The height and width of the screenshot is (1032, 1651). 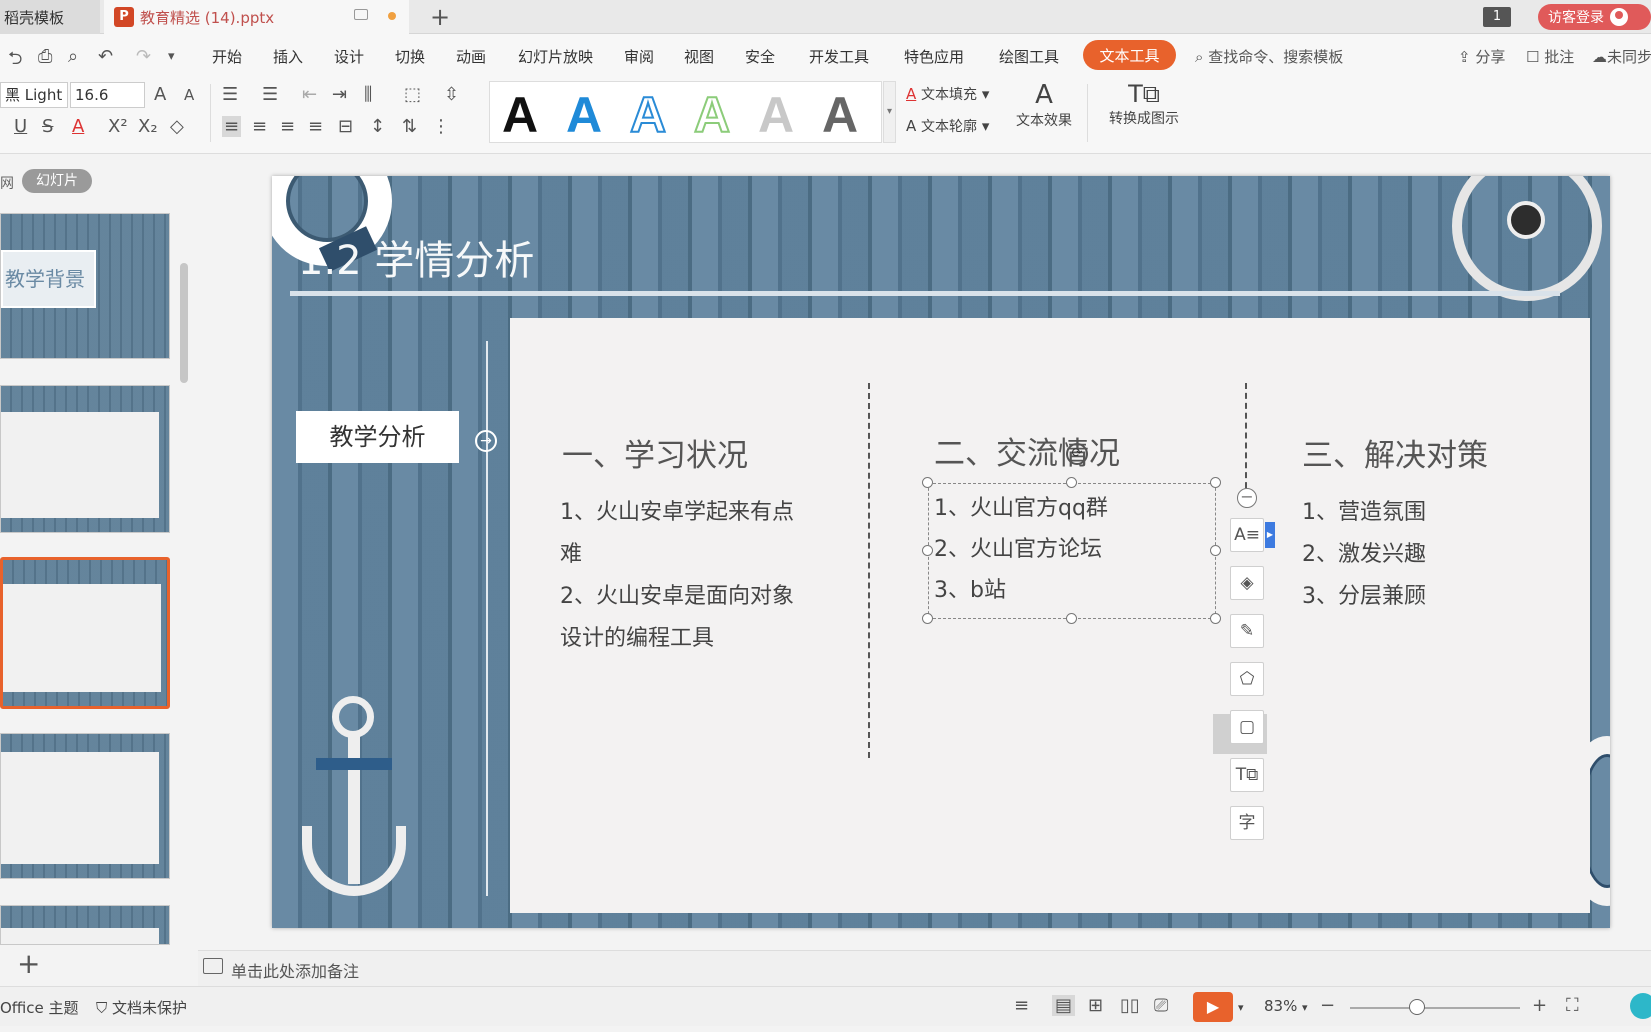 I want to click on tab-slides: 幻灯片, so click(x=57, y=181).